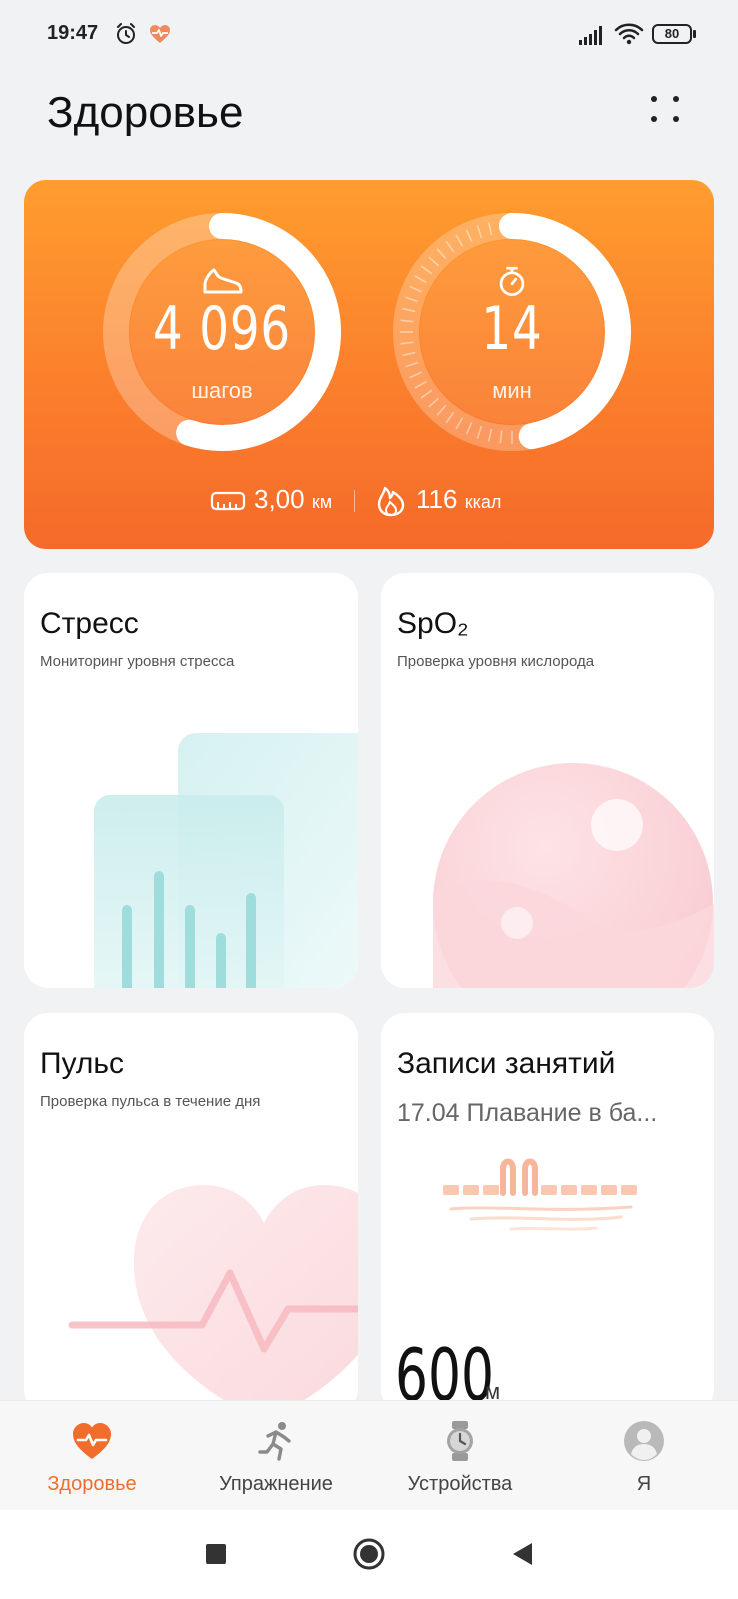 The width and height of the screenshot is (738, 1599). I want to click on workout-title: Записи занятий, so click(506, 1063).